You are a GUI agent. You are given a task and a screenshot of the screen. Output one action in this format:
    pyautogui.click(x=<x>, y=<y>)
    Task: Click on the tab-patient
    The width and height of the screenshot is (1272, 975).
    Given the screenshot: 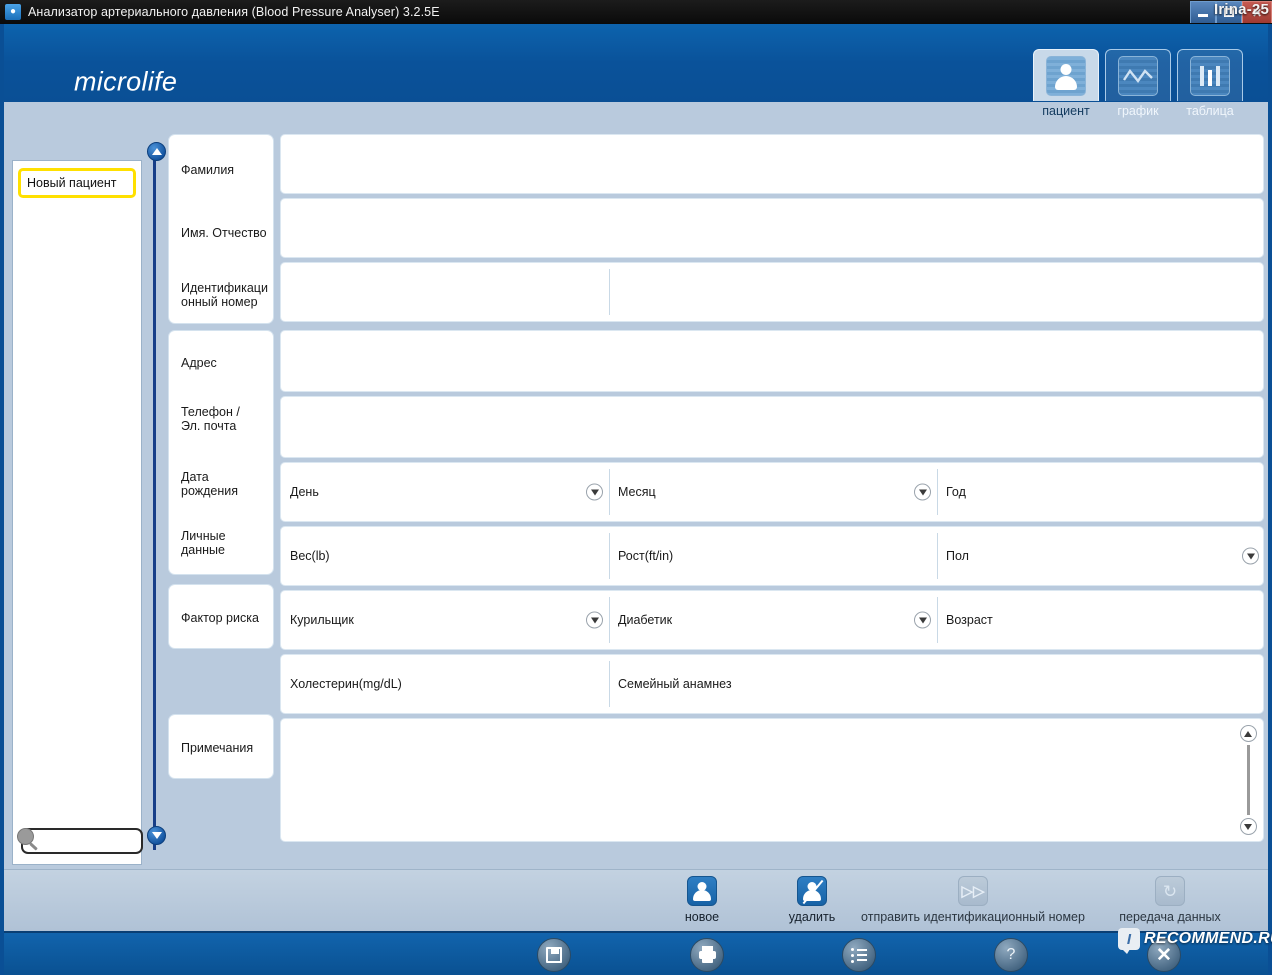 What is the action you would take?
    pyautogui.click(x=1066, y=75)
    